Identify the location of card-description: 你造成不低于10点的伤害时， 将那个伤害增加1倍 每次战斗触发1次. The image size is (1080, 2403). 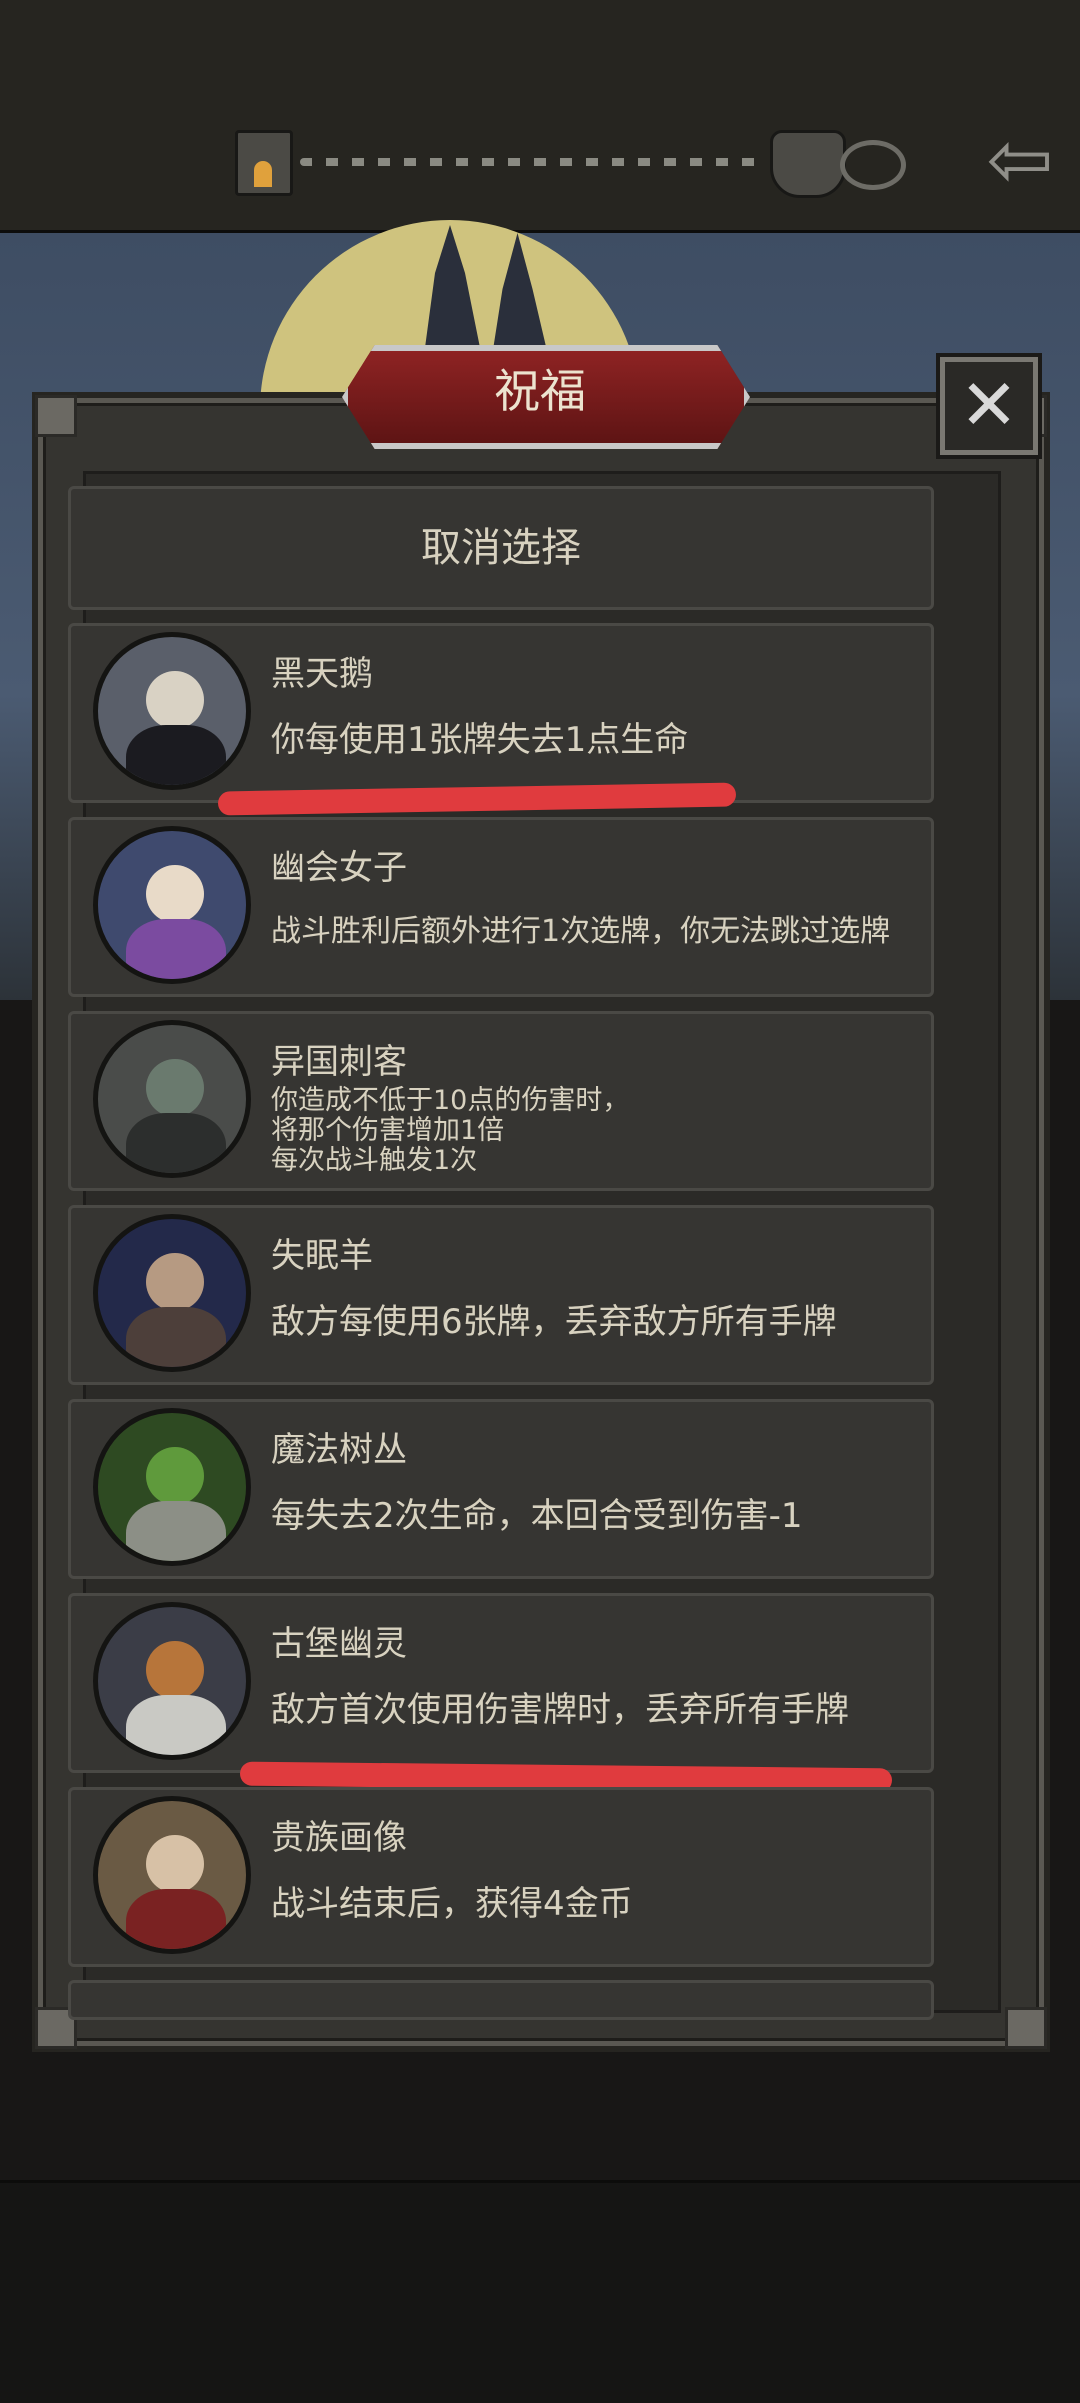
(450, 1130).